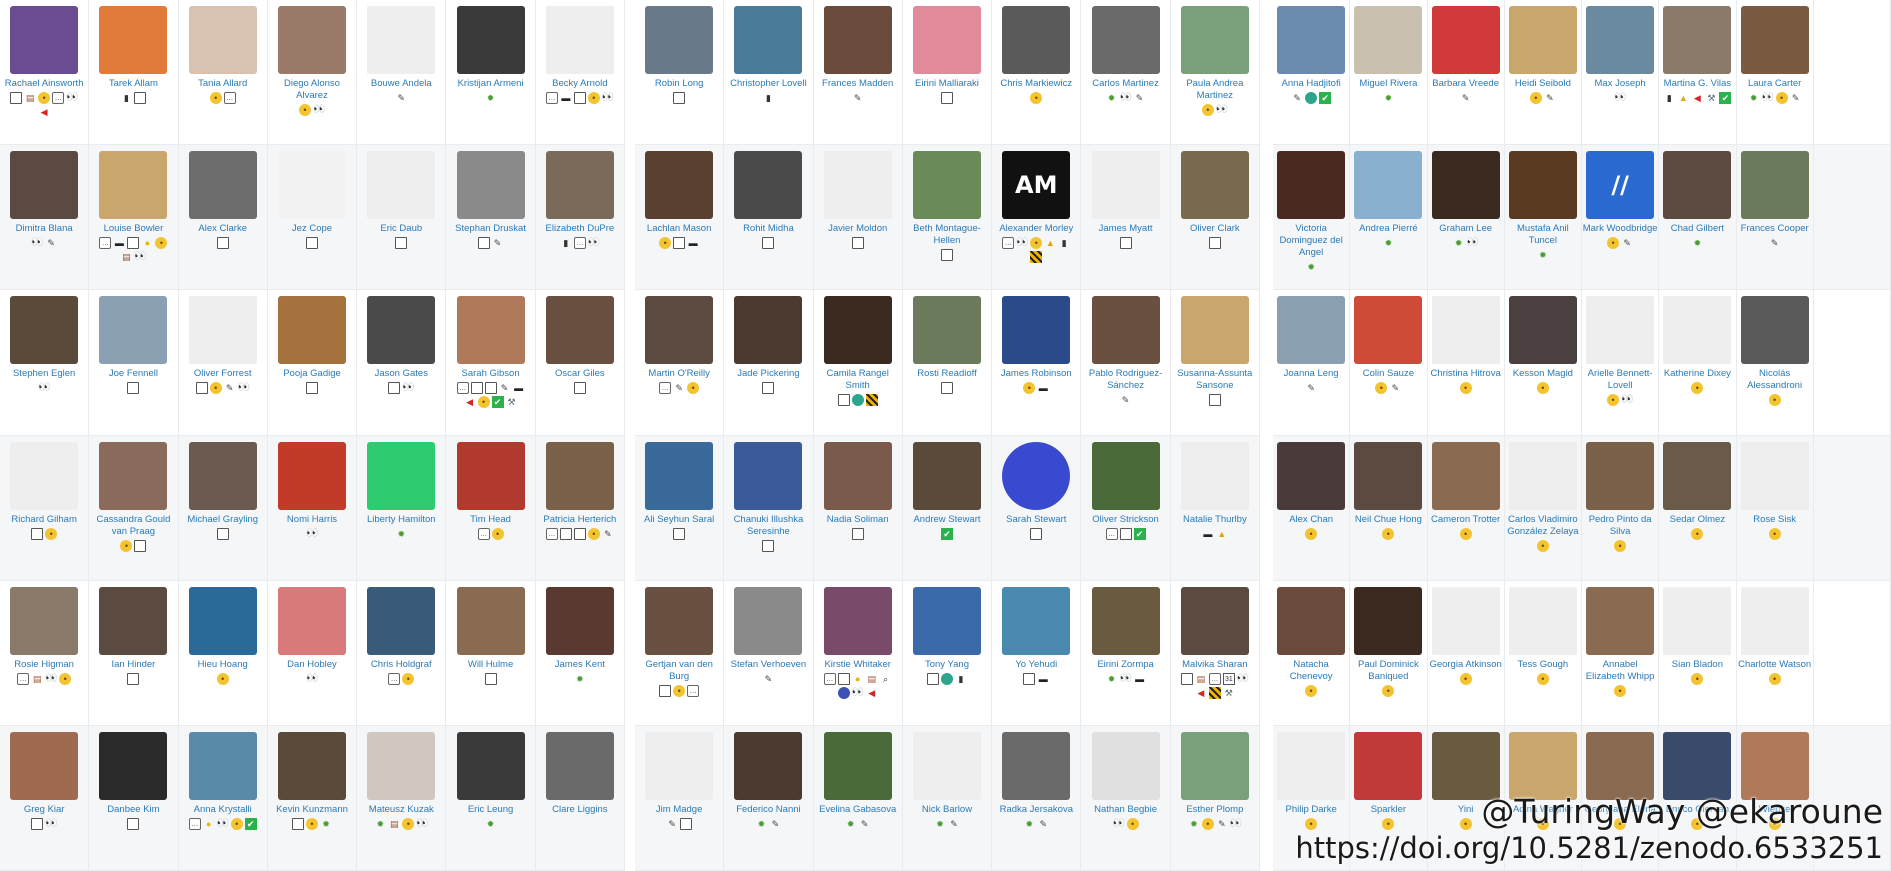 Image resolution: width=1891 pixels, height=871 pixels. What do you see at coordinates (1388, 229) in the screenshot?
I see `contributor-name: Andrea Pierré` at bounding box center [1388, 229].